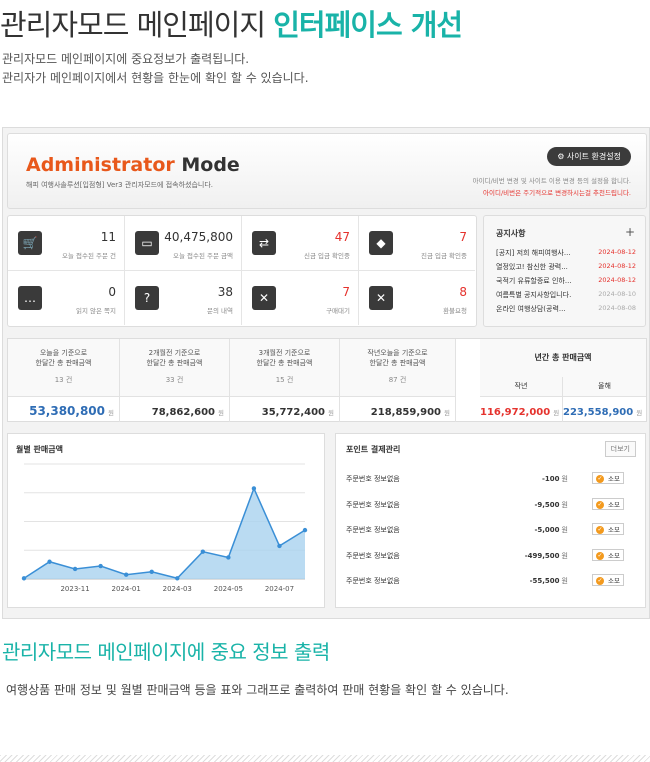 The height and width of the screenshot is (762, 650). I want to click on notice-item: 여름특별 공지사항입니다. 2024-08-10, so click(566, 297).